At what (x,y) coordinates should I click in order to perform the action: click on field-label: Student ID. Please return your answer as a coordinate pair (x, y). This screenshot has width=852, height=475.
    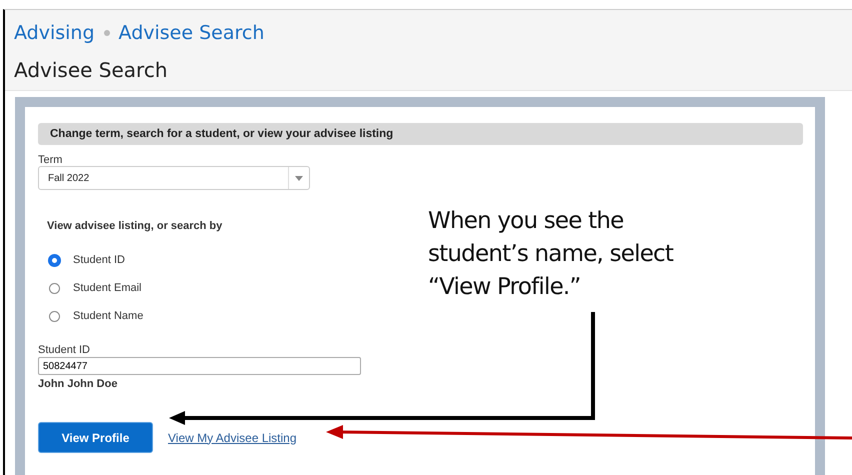
    Looking at the image, I should click on (64, 350).